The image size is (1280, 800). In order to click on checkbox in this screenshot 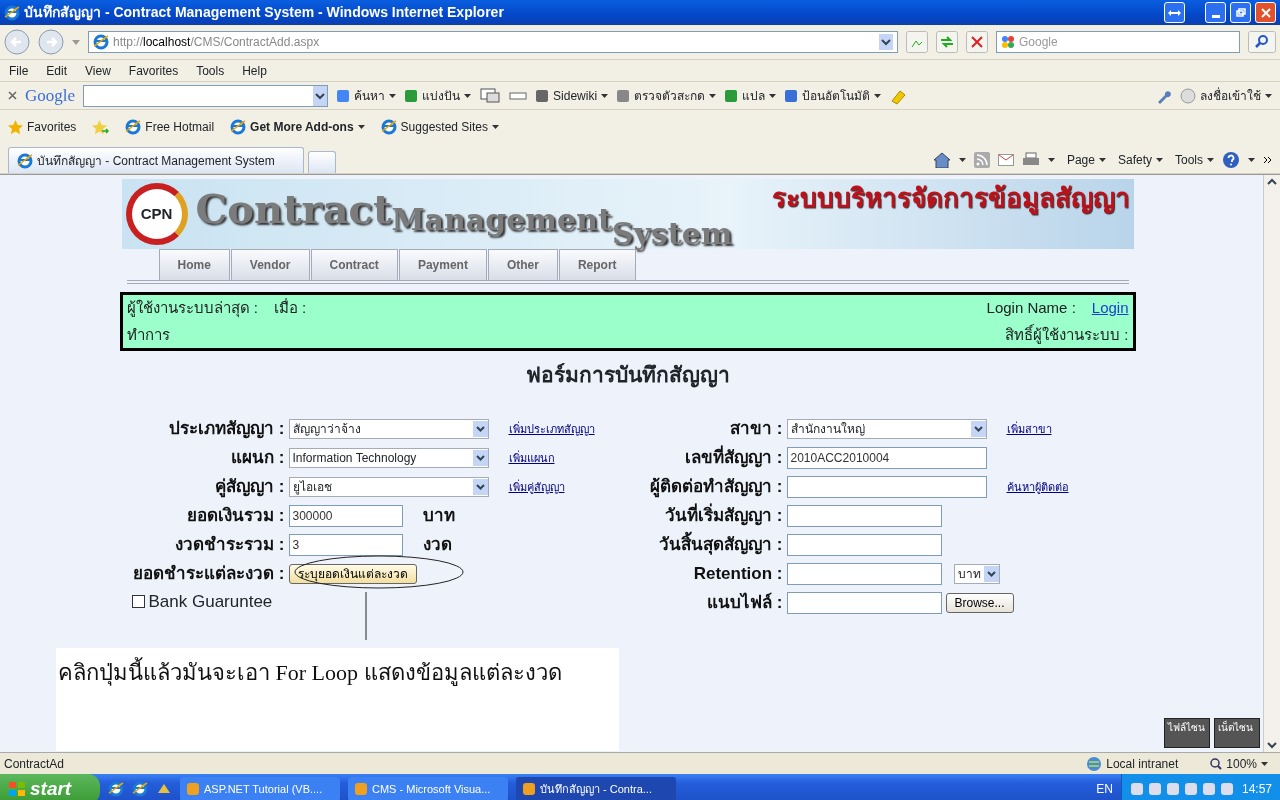, I will do `click(138, 601)`.